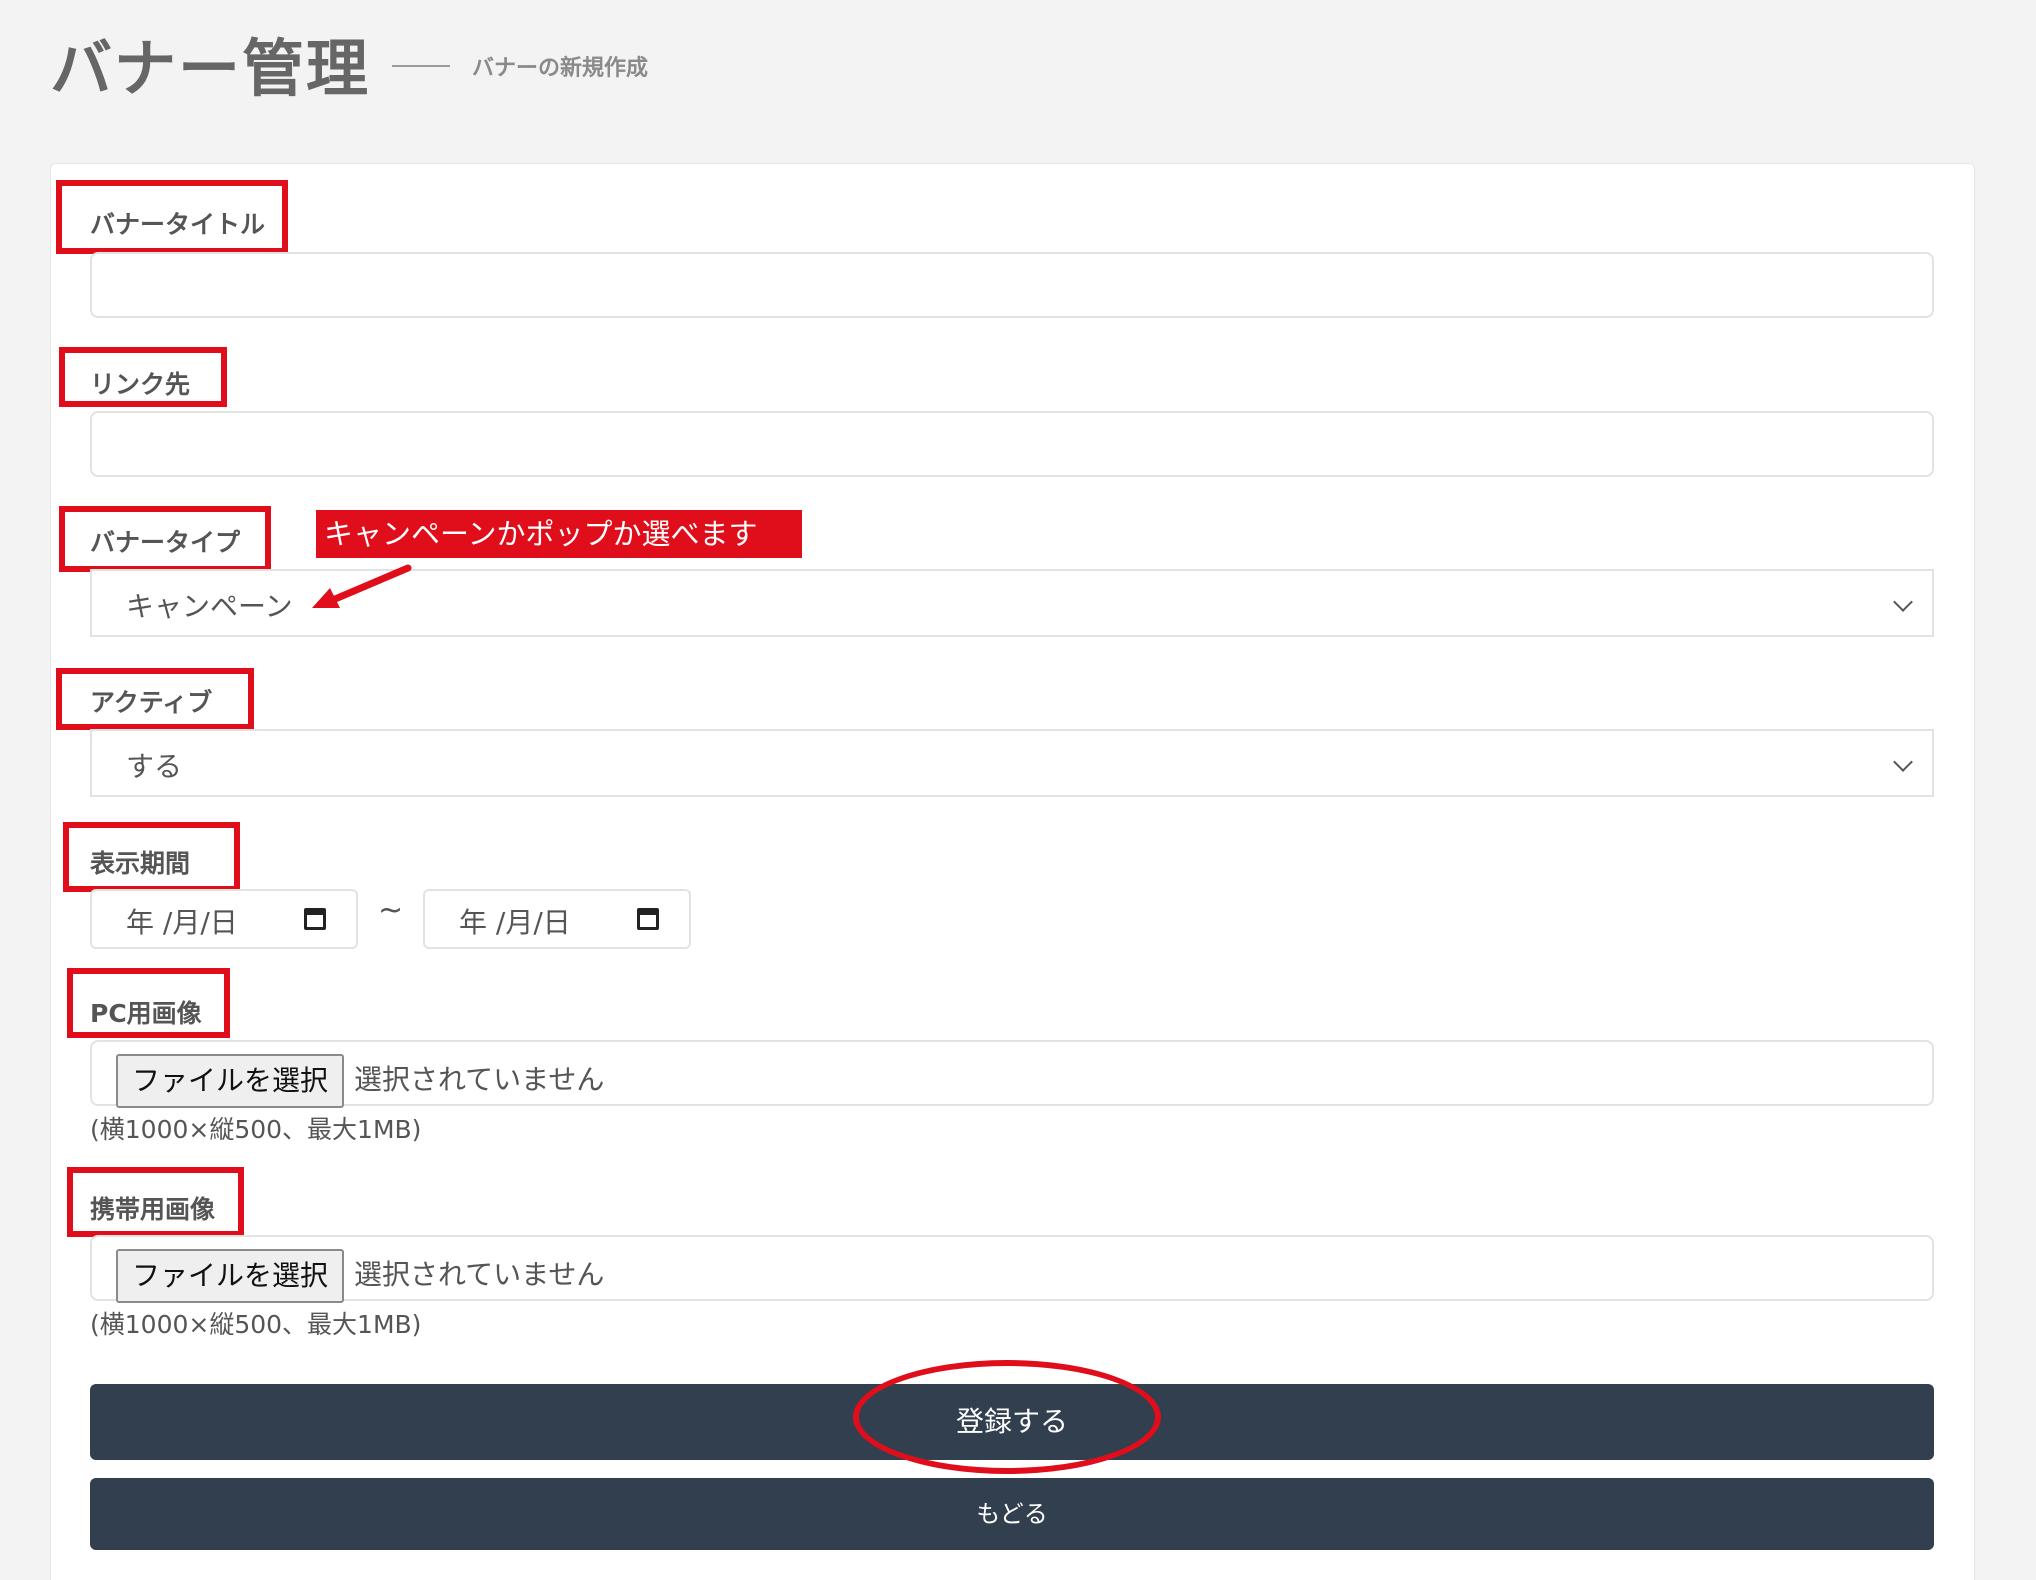  Describe the element at coordinates (515, 922) in the screenshot. I see `end-date-placeholder: 年 /月/日` at that location.